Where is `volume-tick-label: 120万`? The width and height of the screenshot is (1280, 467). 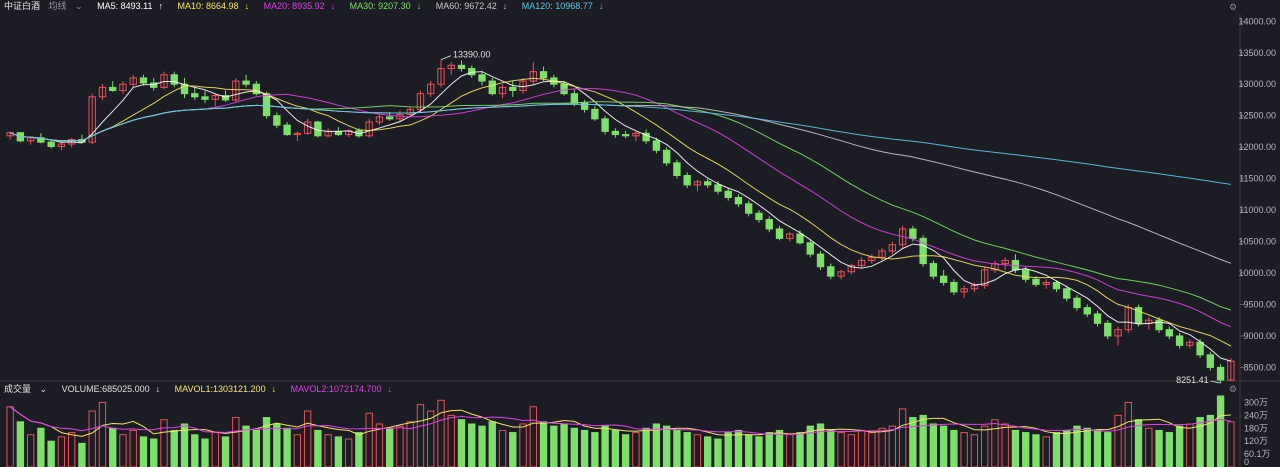 volume-tick-label: 120万 is located at coordinates (1256, 441).